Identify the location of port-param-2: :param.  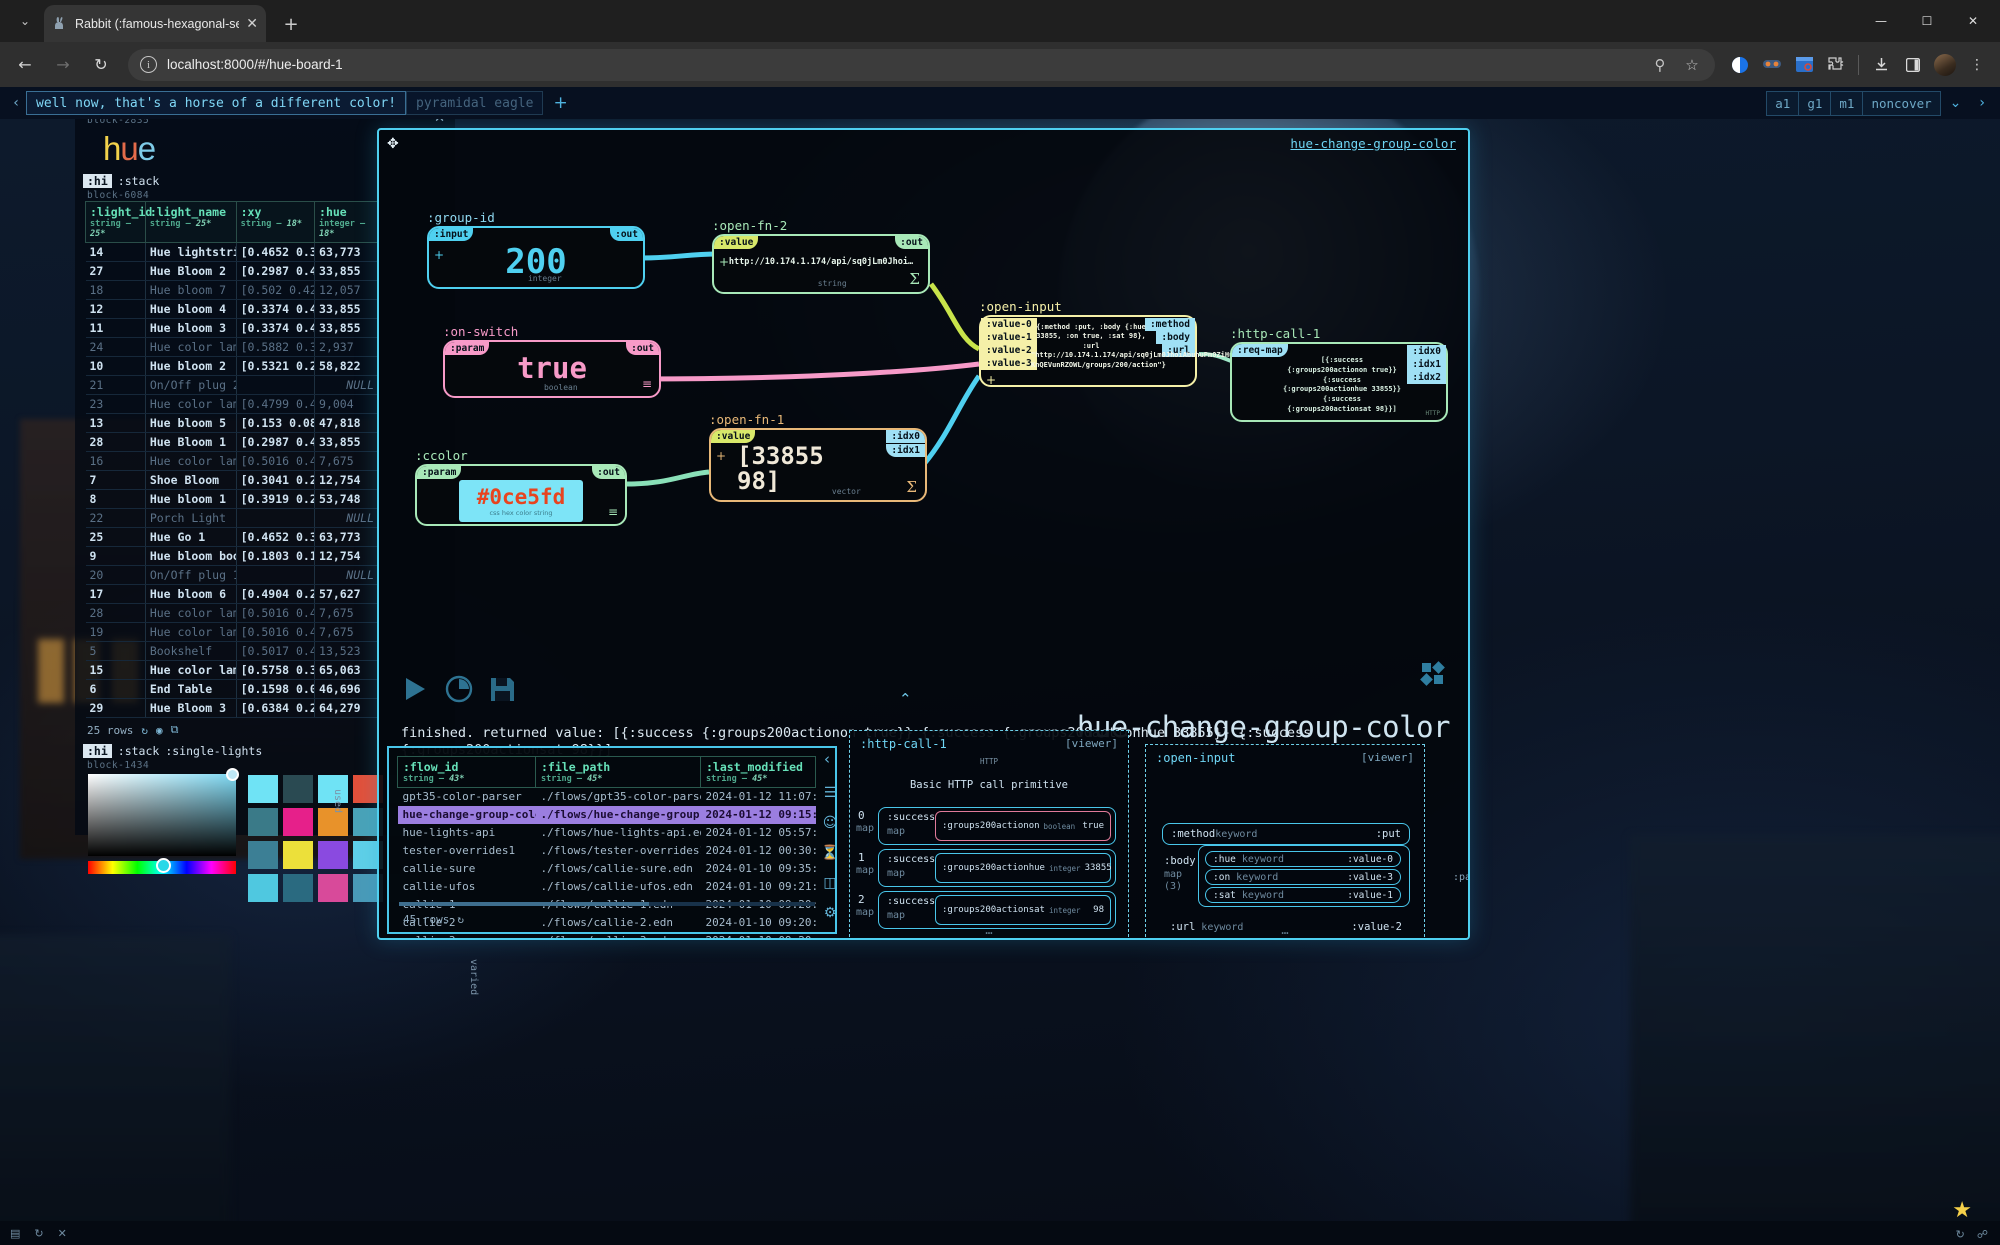
(439, 472).